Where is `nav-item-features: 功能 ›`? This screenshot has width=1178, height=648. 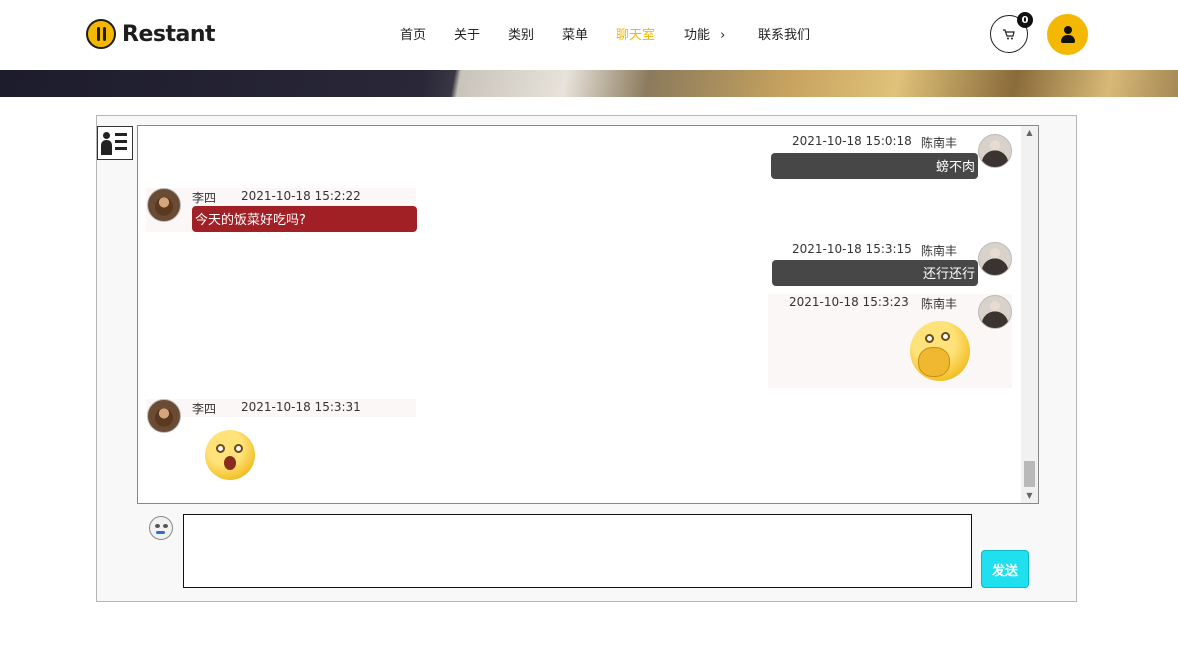
nav-item-features: 功能 › is located at coordinates (704, 33).